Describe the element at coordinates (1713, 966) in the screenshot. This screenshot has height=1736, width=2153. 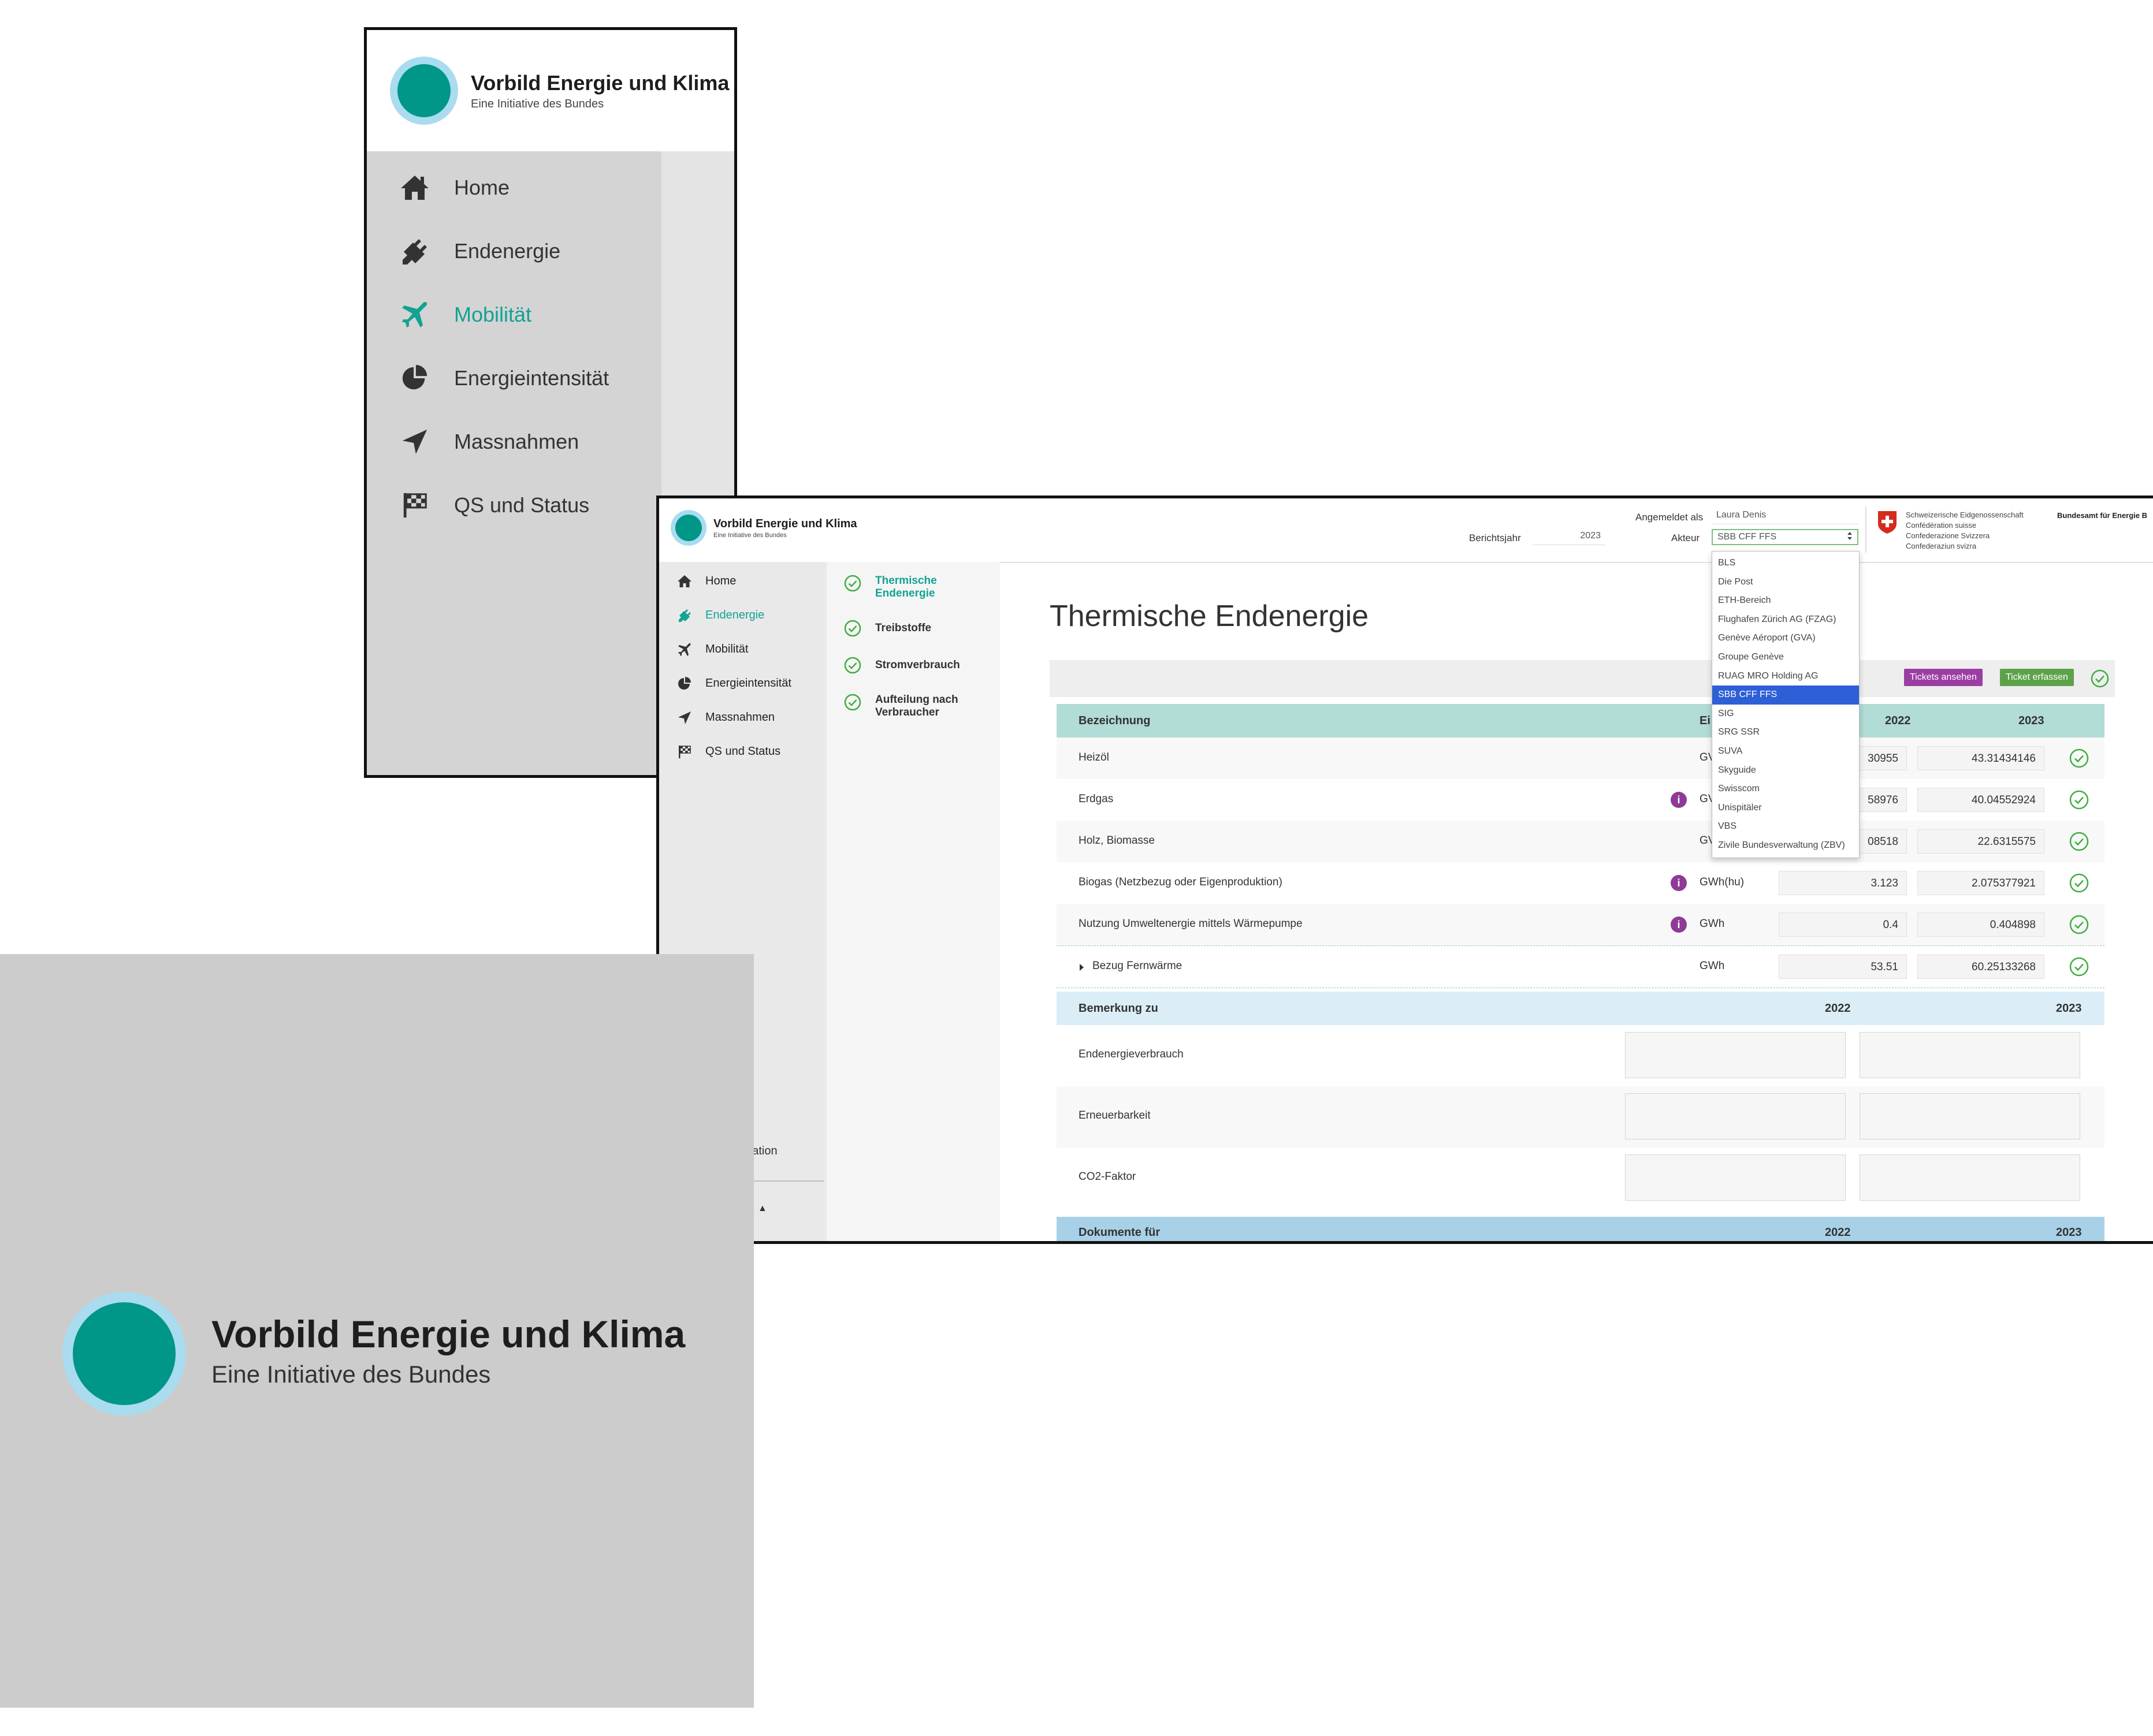
I see `row-unit: GWh` at that location.